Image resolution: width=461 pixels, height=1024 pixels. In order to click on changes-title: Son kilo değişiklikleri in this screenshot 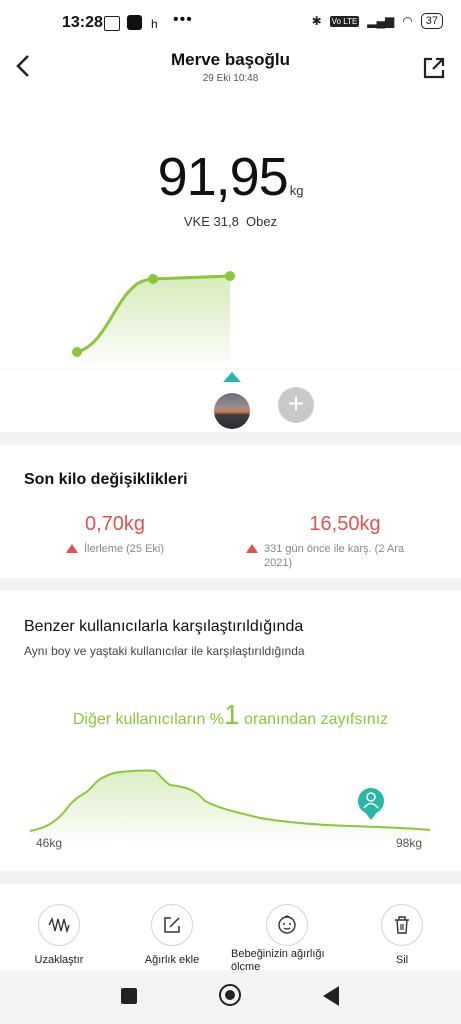, I will do `click(106, 479)`.